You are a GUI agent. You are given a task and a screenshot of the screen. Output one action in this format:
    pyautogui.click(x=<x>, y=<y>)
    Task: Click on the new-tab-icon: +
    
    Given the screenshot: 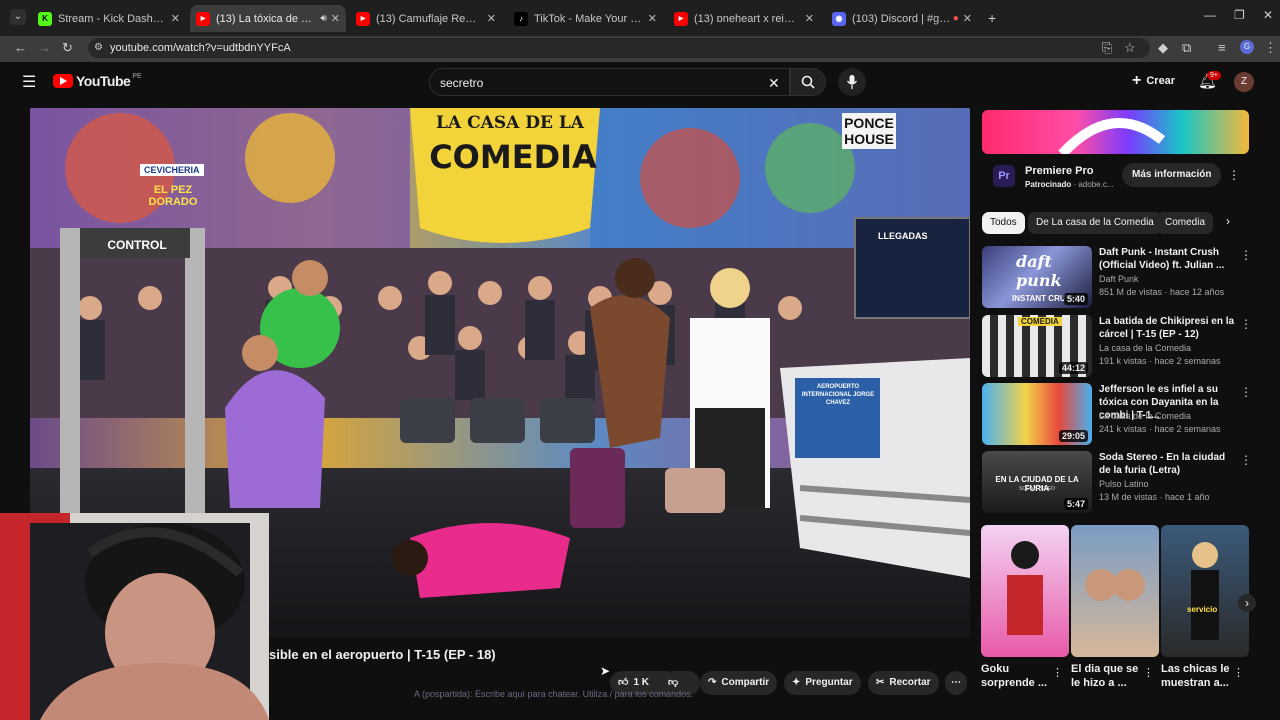 What is the action you would take?
    pyautogui.click(x=992, y=18)
    